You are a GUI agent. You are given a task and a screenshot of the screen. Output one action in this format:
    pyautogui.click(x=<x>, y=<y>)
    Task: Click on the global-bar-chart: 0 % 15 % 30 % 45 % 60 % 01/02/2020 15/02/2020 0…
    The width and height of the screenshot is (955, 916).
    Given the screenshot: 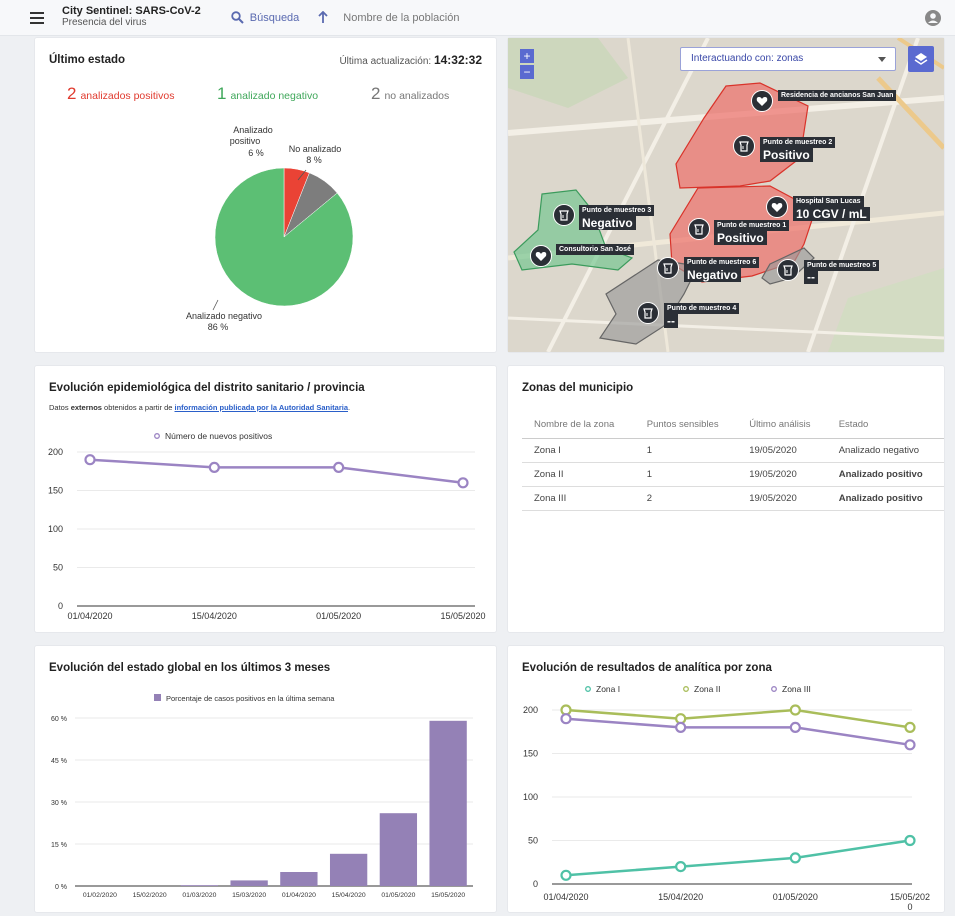 What is the action you would take?
    pyautogui.click(x=262, y=796)
    